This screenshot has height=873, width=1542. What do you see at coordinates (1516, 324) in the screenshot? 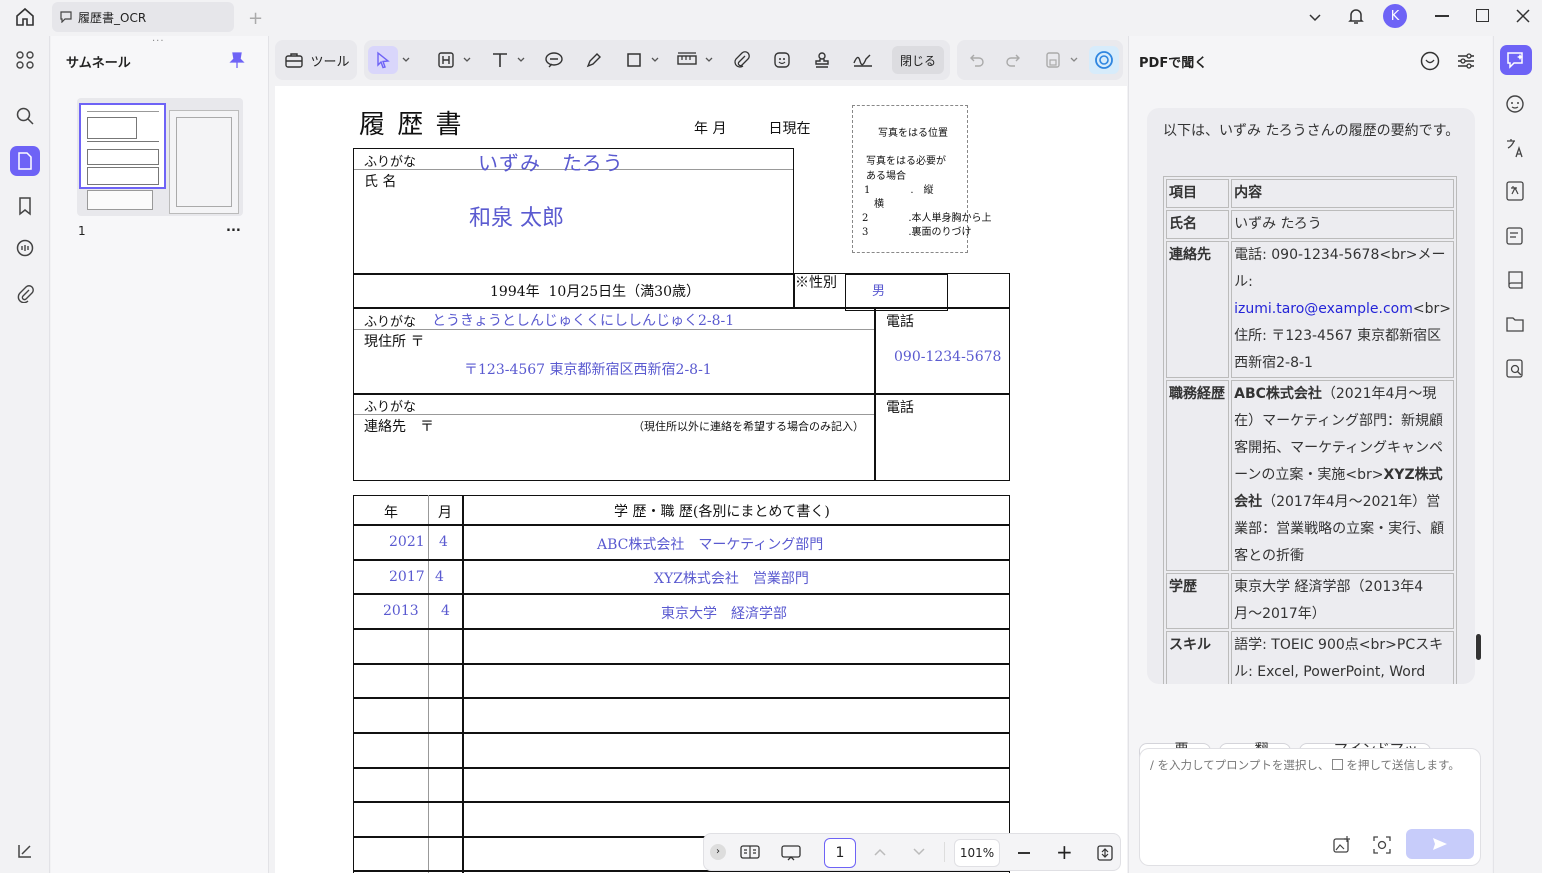
I see `folder-ai-icon` at bounding box center [1516, 324].